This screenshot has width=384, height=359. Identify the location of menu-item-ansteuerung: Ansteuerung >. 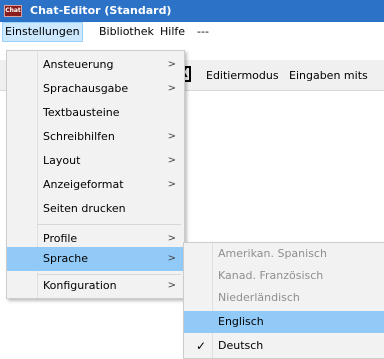
(95, 65).